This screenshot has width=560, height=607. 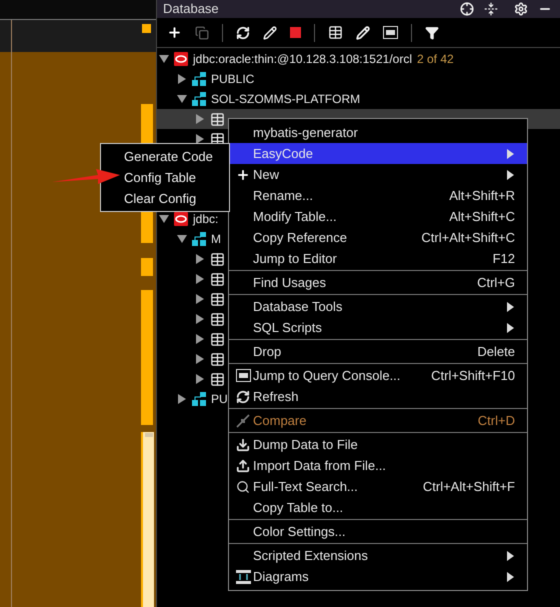 What do you see at coordinates (302, 59) in the screenshot?
I see `tree-label: jdbc:oracle:thin:@10.128.3.108:1521/orcl` at bounding box center [302, 59].